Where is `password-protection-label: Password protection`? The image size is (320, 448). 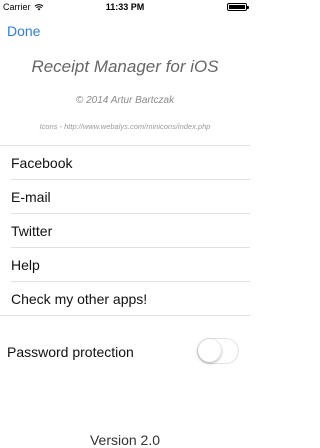
password-protection-label: Password protection is located at coordinates (70, 352).